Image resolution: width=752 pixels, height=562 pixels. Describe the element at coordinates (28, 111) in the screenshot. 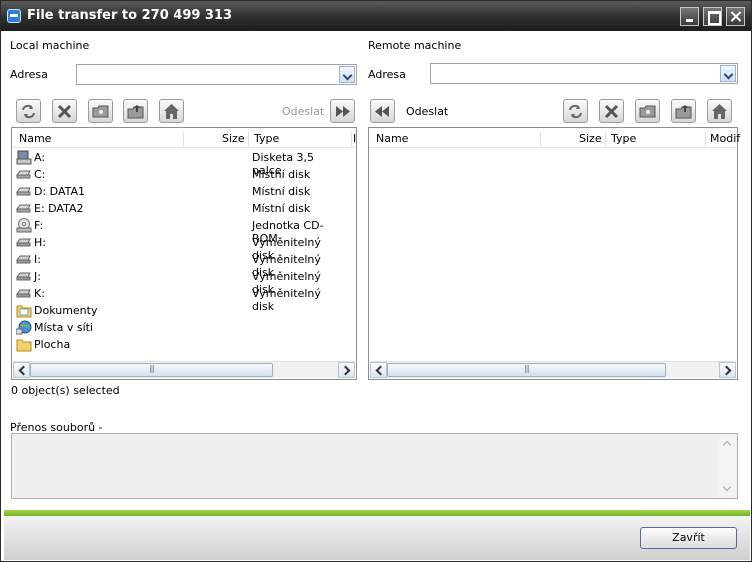

I see `local-refresh-button` at that location.